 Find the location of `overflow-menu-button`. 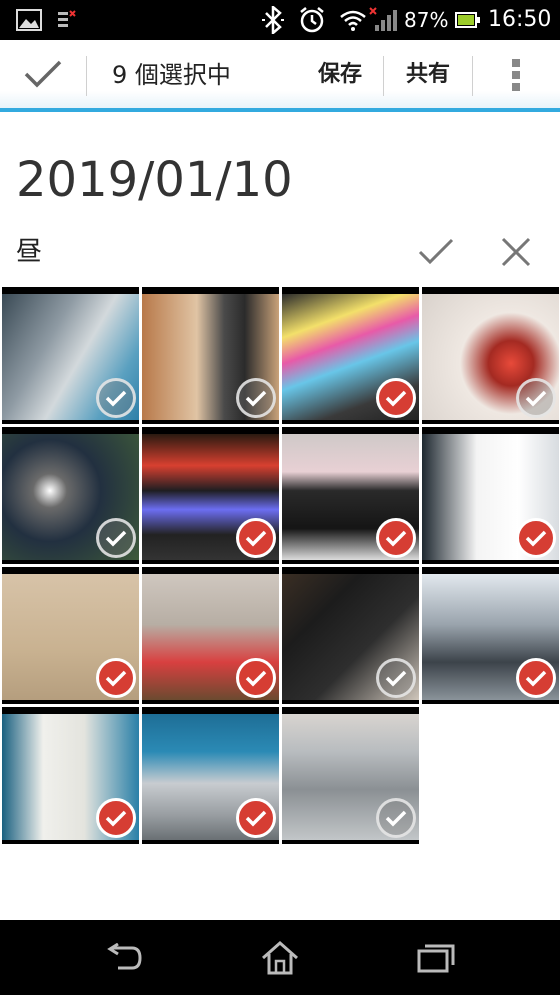

overflow-menu-button is located at coordinates (516, 75).